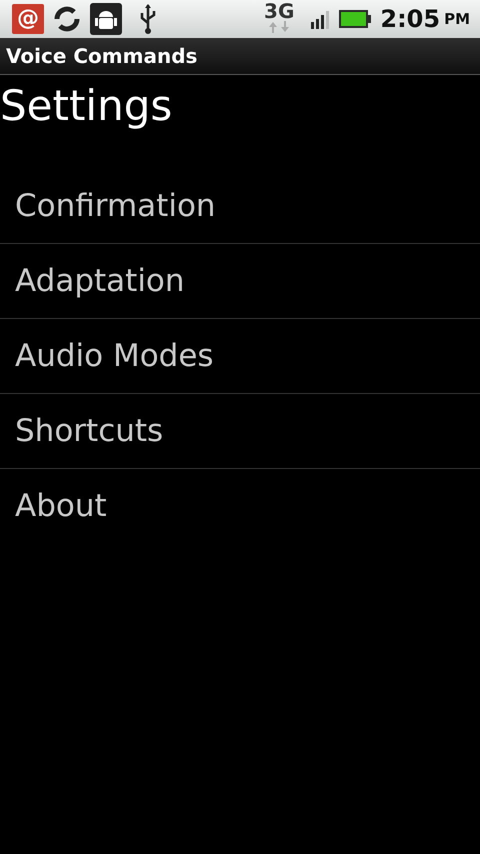  What do you see at coordinates (240, 356) in the screenshot?
I see `settings-item: Audio Modes` at bounding box center [240, 356].